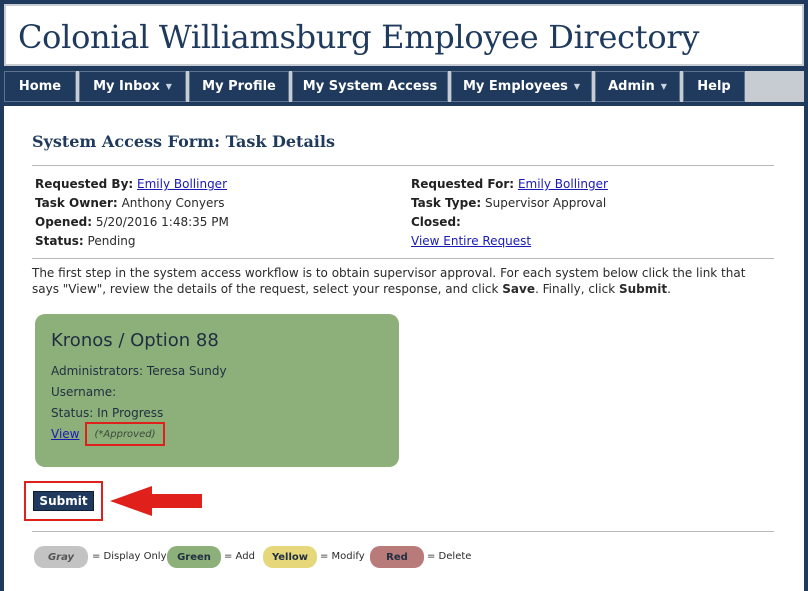 The width and height of the screenshot is (808, 591). I want to click on nav-my-inbox-label: My Inbox, so click(126, 86).